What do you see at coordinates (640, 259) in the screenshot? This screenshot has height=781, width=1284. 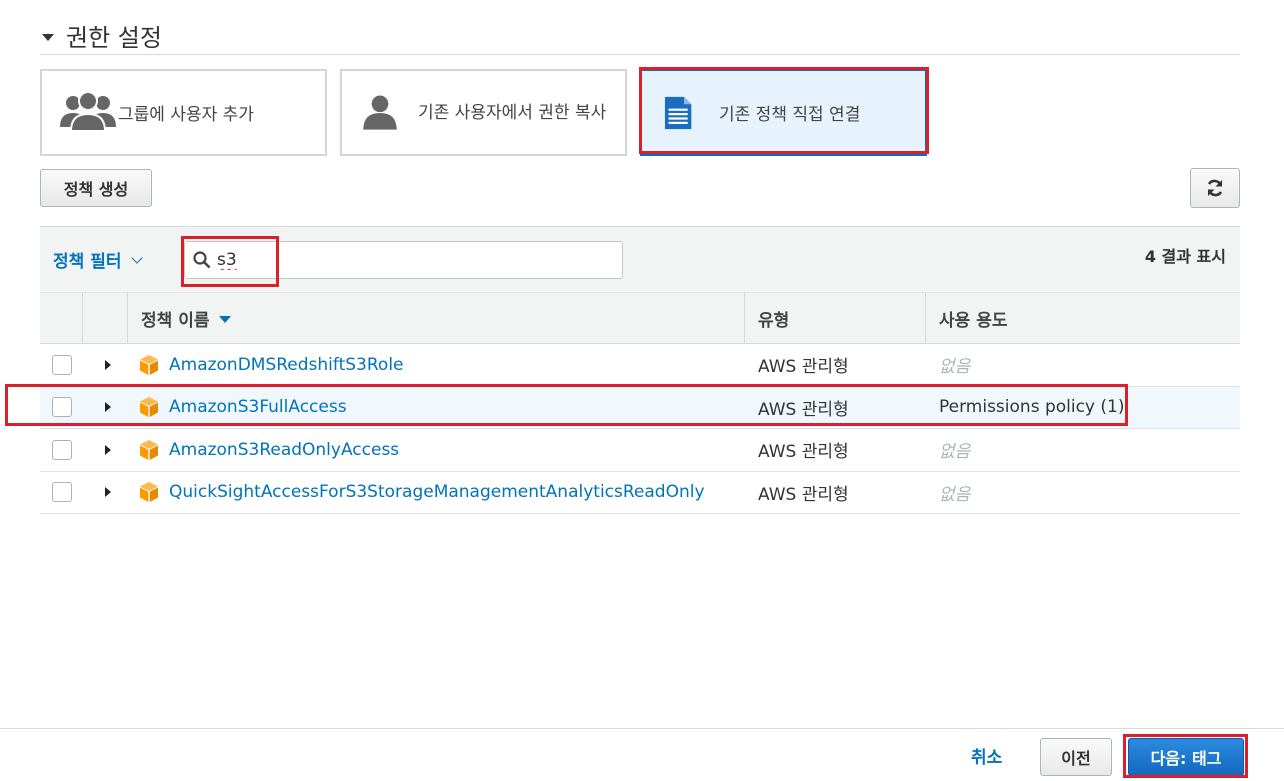 I see `filter-bar: 정책 필터 4 결과 표시` at bounding box center [640, 259].